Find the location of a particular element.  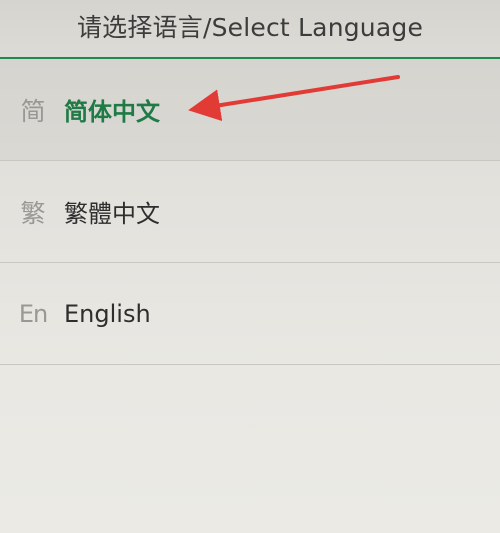

english-icon: En is located at coordinates (33, 313).